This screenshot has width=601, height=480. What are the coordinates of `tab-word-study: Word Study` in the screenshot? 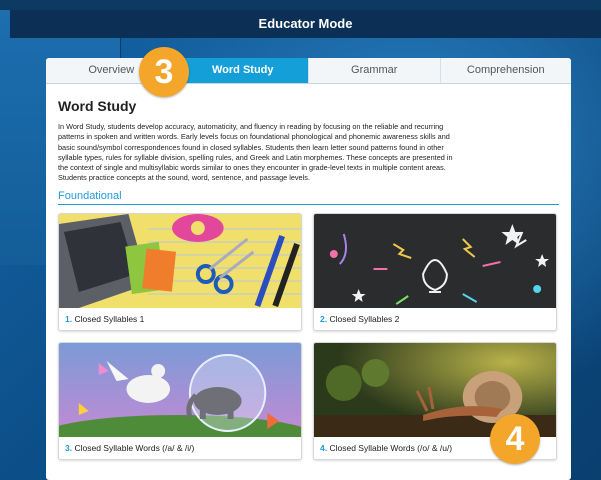 It's located at (243, 70).